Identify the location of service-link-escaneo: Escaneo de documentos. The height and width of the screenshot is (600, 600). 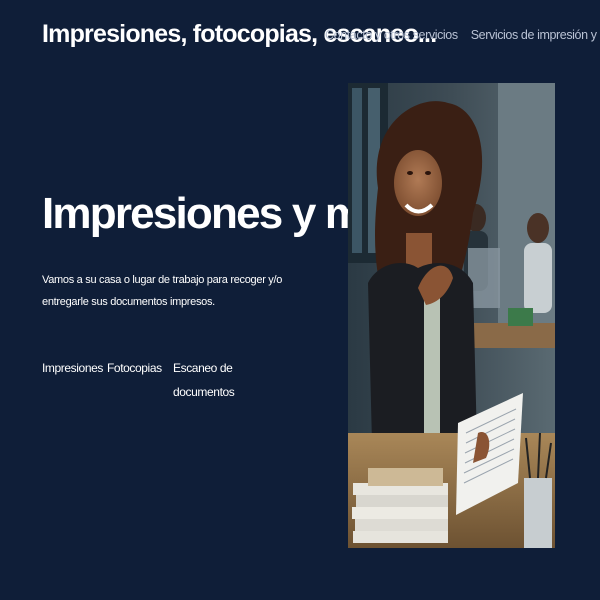
(204, 380).